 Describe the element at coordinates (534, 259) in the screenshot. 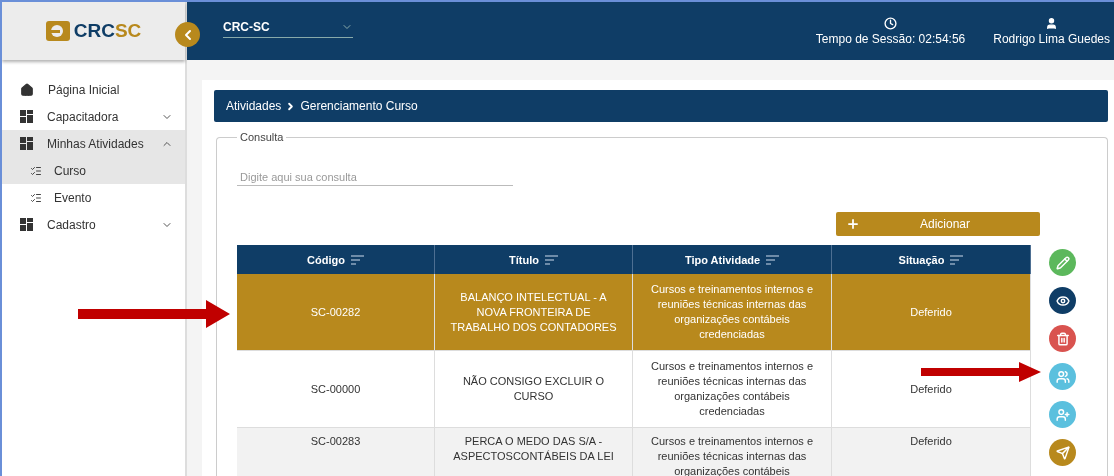

I see `column-header: Título` at that location.